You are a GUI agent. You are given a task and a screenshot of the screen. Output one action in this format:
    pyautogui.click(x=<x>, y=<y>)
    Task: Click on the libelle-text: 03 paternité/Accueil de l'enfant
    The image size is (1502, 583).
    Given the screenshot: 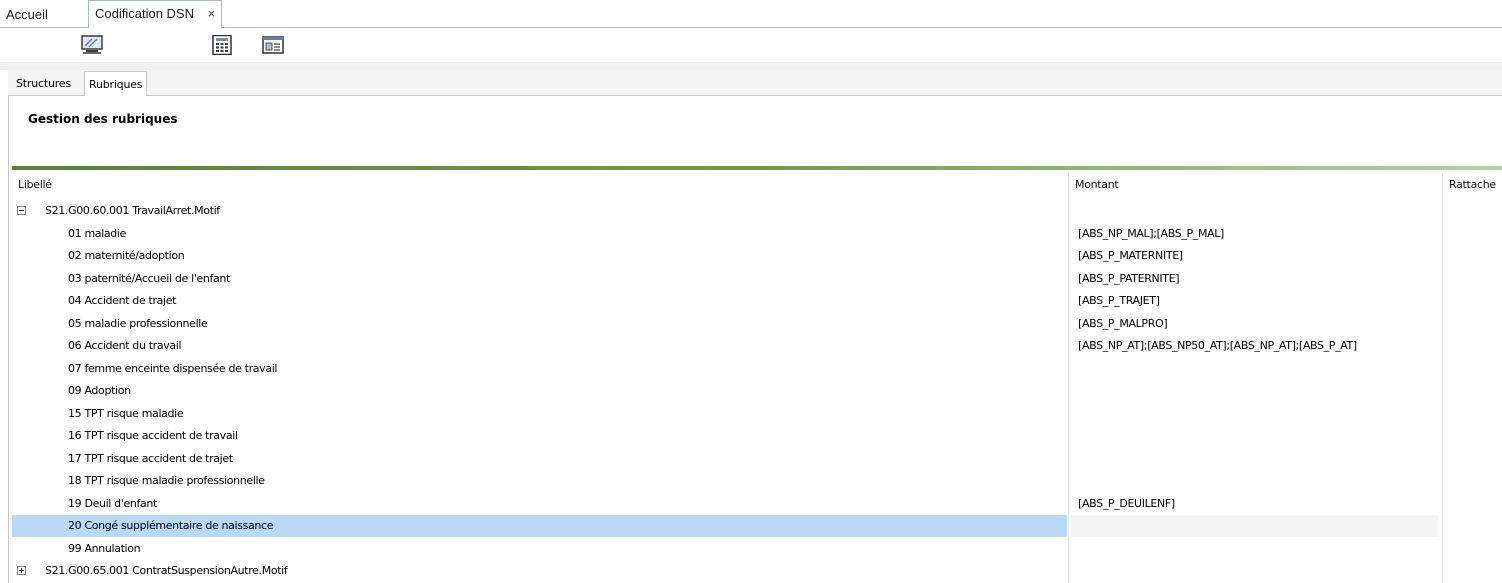 What is the action you would take?
    pyautogui.click(x=149, y=278)
    